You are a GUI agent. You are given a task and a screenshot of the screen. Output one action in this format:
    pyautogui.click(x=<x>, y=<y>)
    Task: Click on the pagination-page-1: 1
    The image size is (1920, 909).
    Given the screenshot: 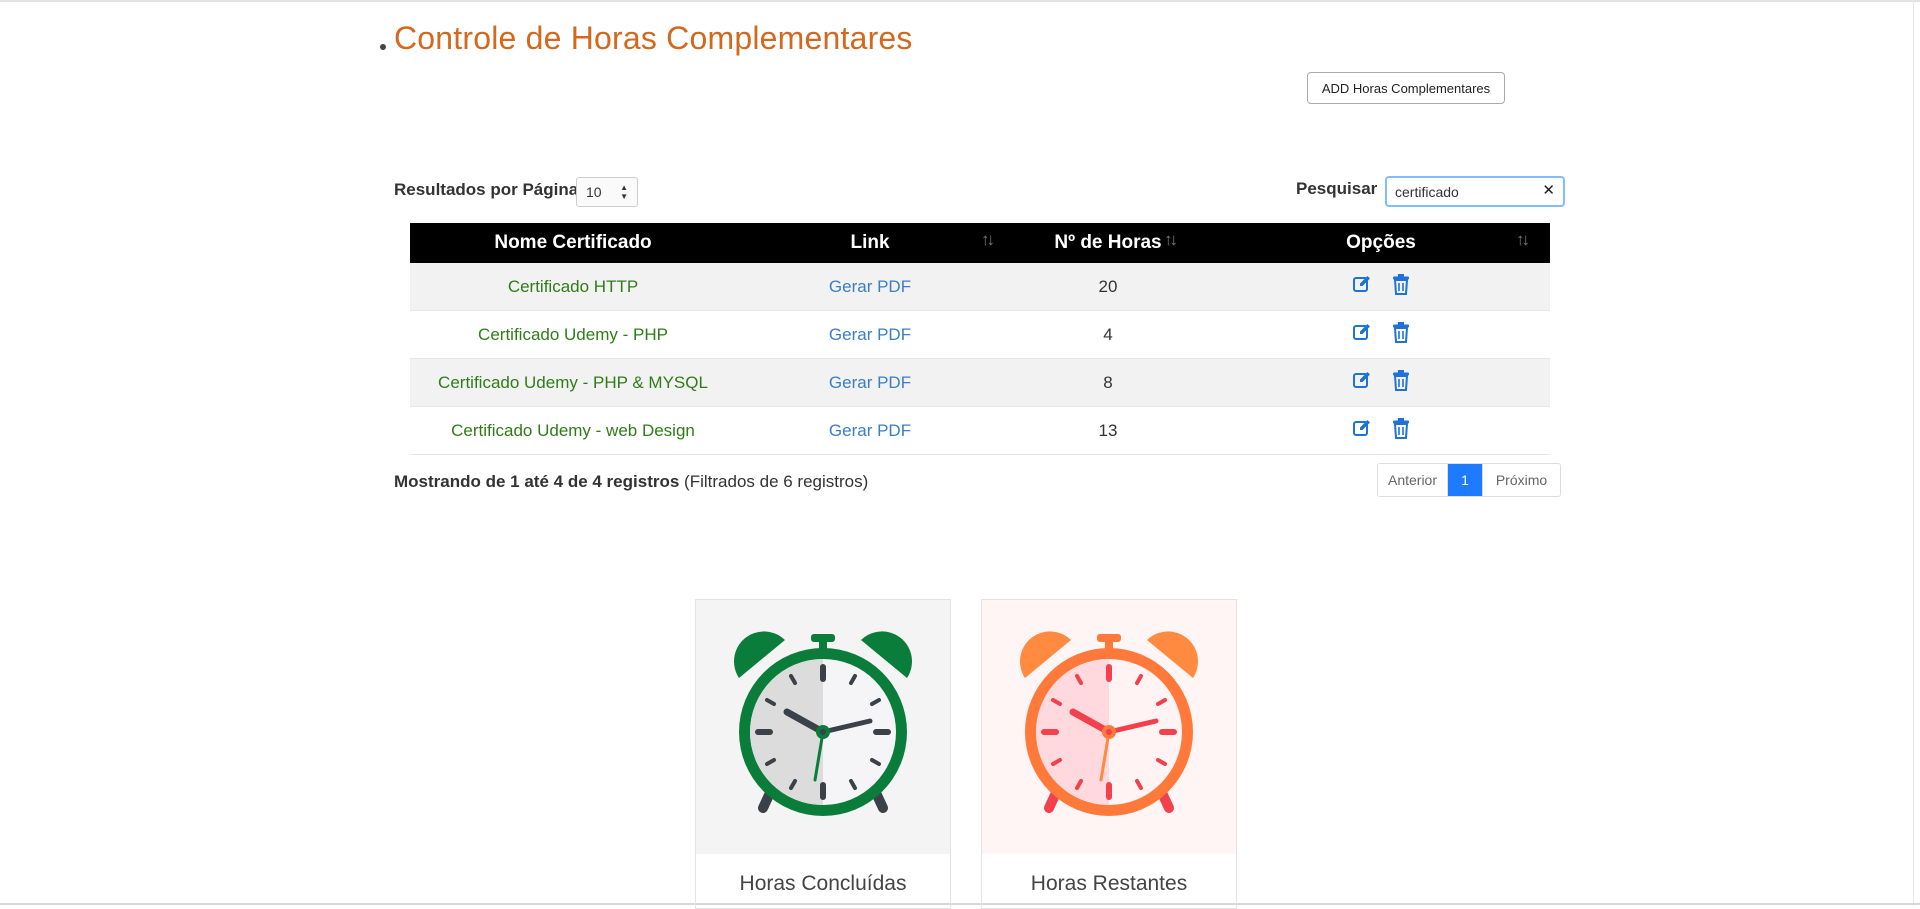 What is the action you would take?
    pyautogui.click(x=1465, y=480)
    